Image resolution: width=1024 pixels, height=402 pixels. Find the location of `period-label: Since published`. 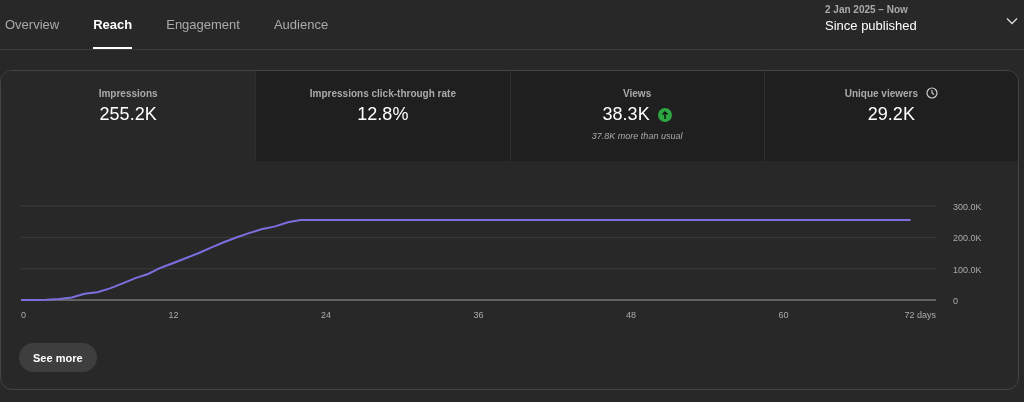

period-label: Since published is located at coordinates (871, 25).